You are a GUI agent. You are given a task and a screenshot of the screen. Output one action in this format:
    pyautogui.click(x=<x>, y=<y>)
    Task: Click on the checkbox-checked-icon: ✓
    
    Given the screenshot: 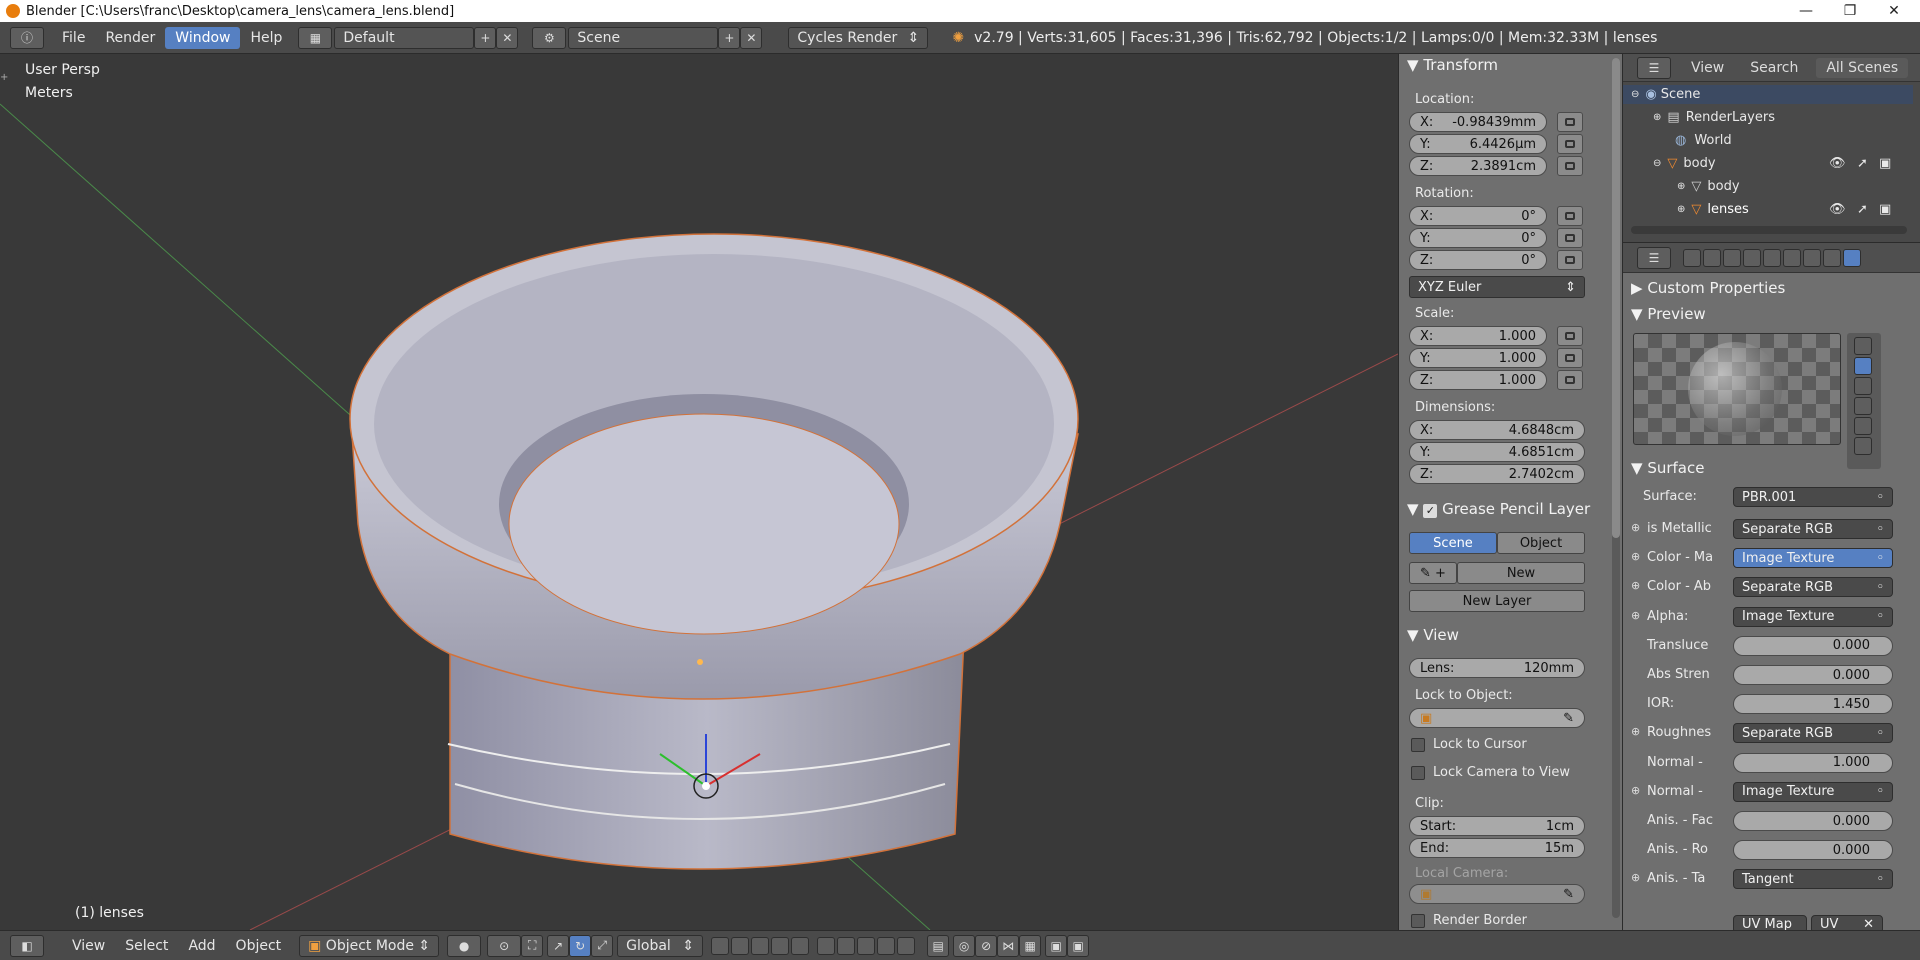 What is the action you would take?
    pyautogui.click(x=1430, y=511)
    